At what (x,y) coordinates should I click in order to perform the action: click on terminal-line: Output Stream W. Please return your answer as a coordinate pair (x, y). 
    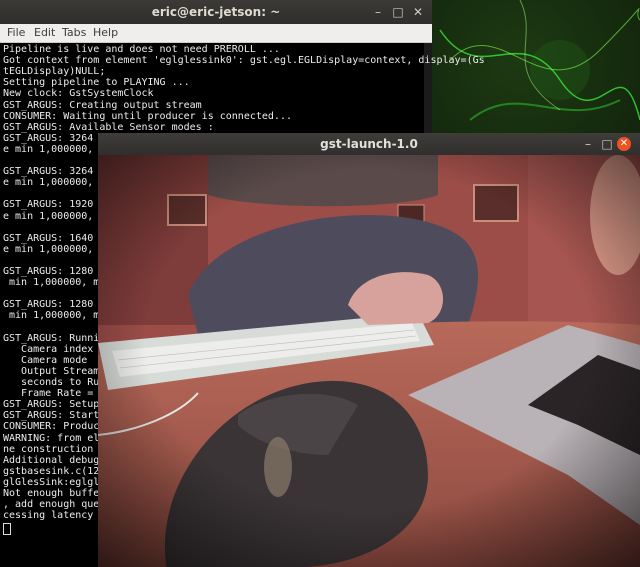
    Looking at the image, I should click on (57, 371).